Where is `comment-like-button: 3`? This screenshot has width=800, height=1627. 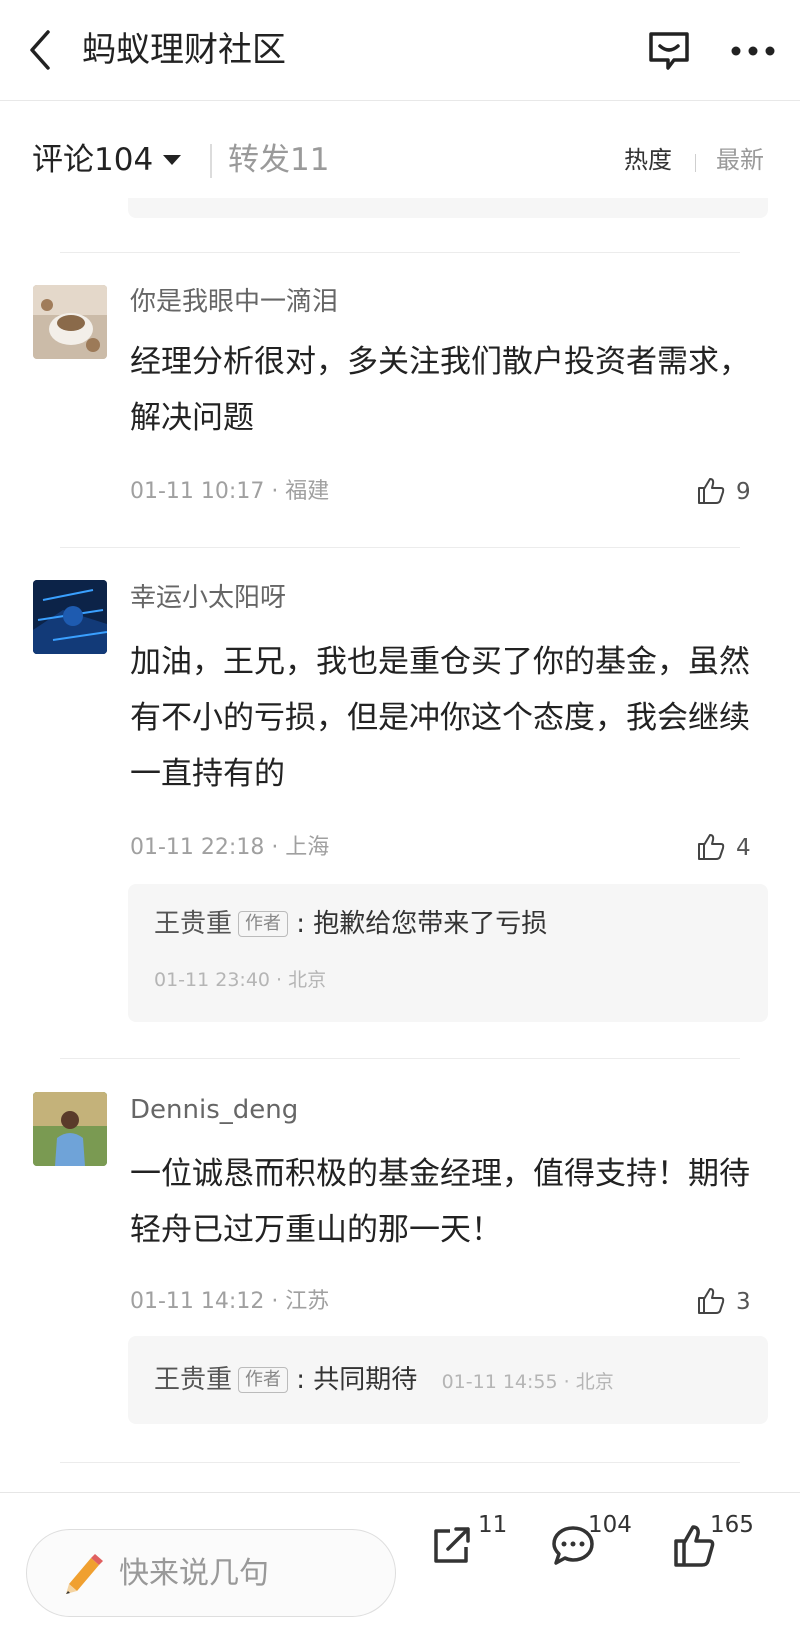
comment-like-button: 3 is located at coordinates (736, 1302).